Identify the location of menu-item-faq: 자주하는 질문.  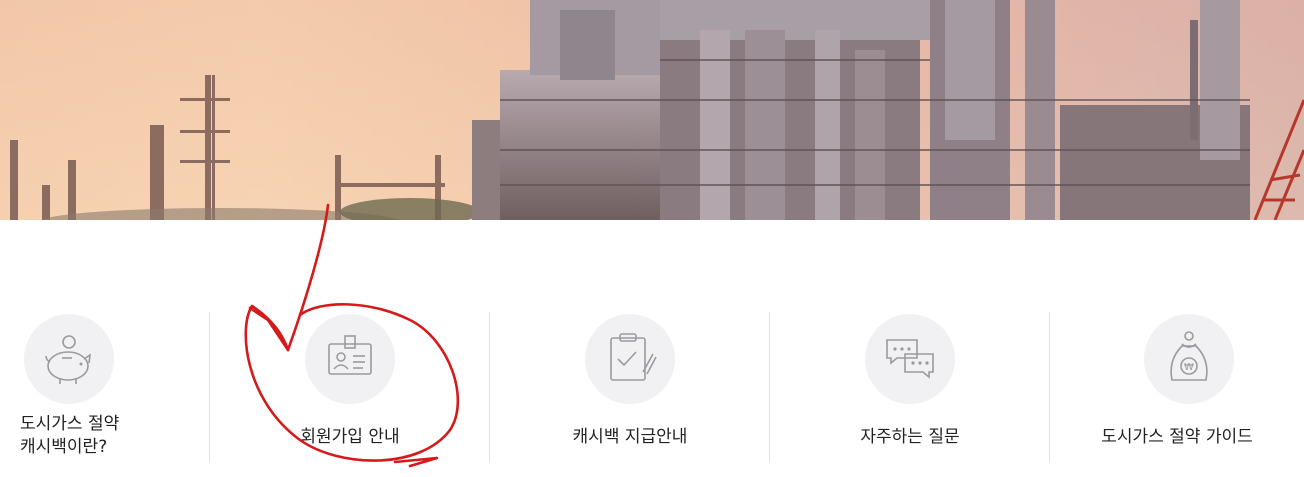
(910, 389).